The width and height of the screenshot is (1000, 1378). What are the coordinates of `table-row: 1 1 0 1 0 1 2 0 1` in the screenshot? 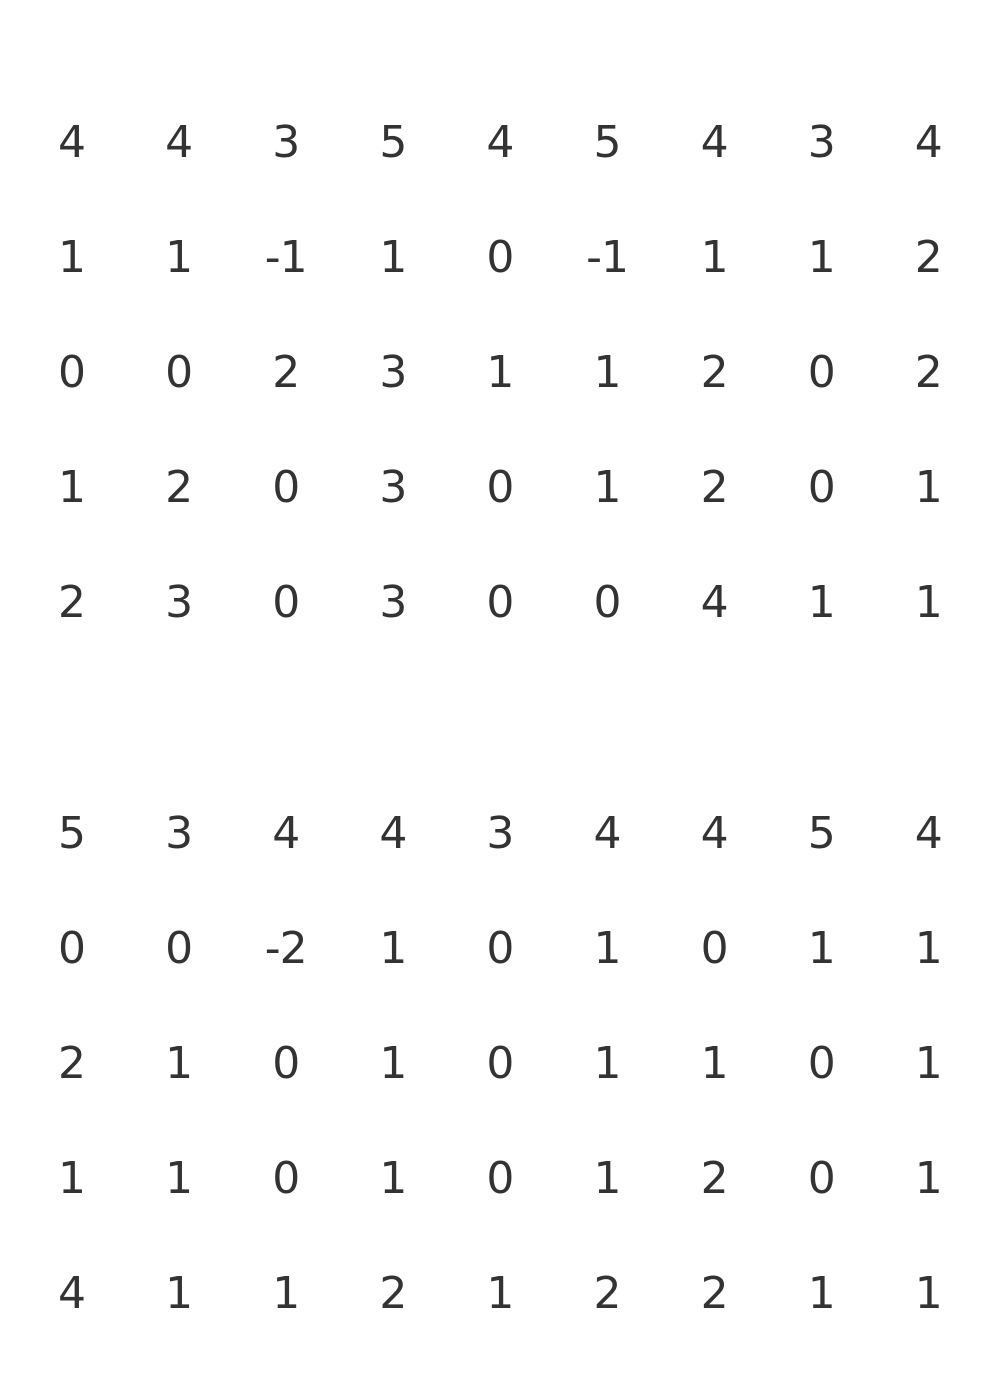 It's located at (500, 1178).